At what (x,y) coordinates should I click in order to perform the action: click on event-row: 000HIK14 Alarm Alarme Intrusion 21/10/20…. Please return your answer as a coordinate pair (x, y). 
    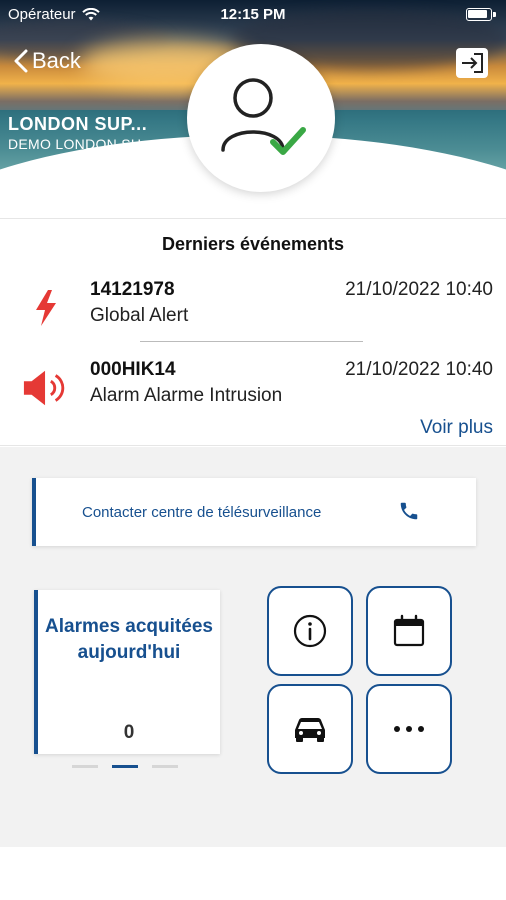
    Looking at the image, I should click on (253, 387).